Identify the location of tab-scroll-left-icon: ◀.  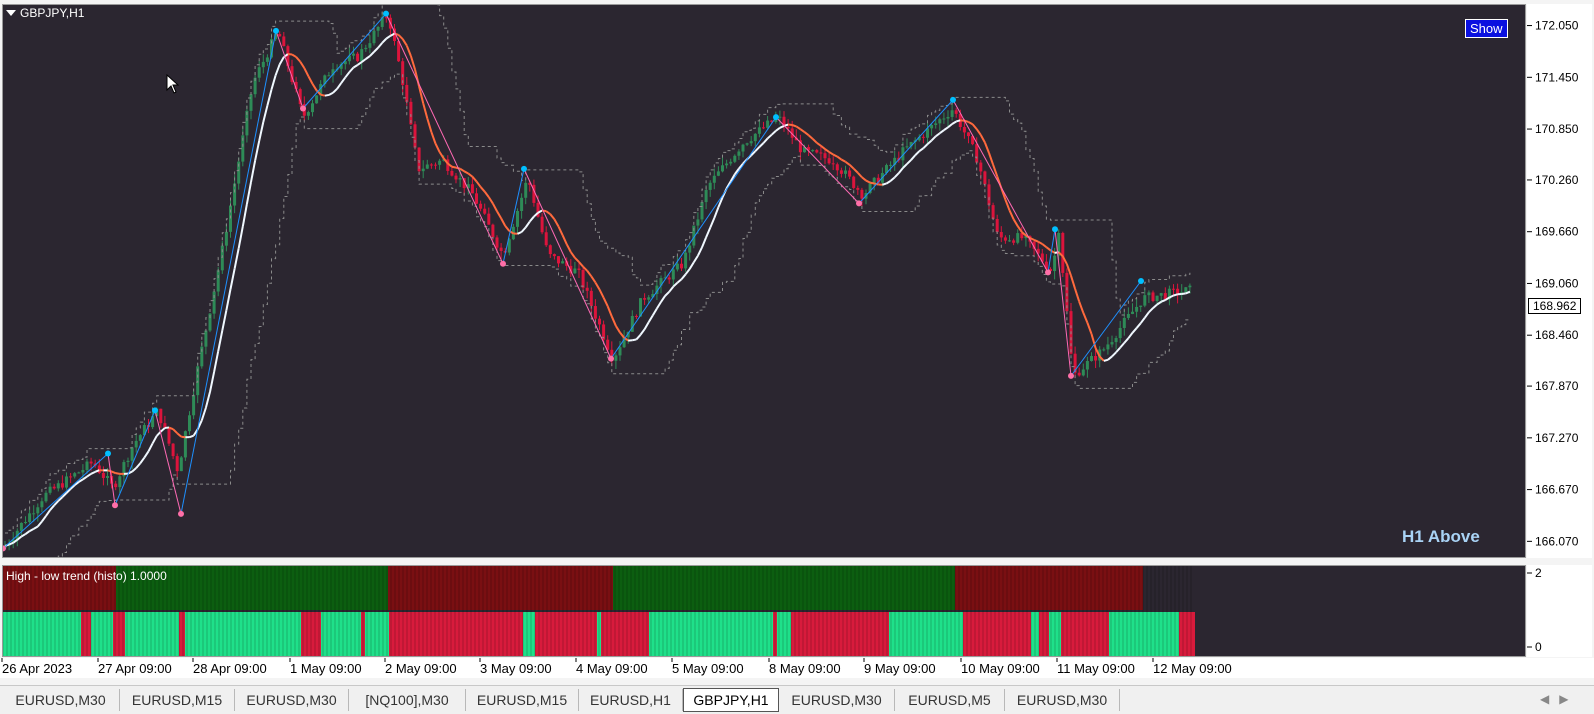
(1549, 699).